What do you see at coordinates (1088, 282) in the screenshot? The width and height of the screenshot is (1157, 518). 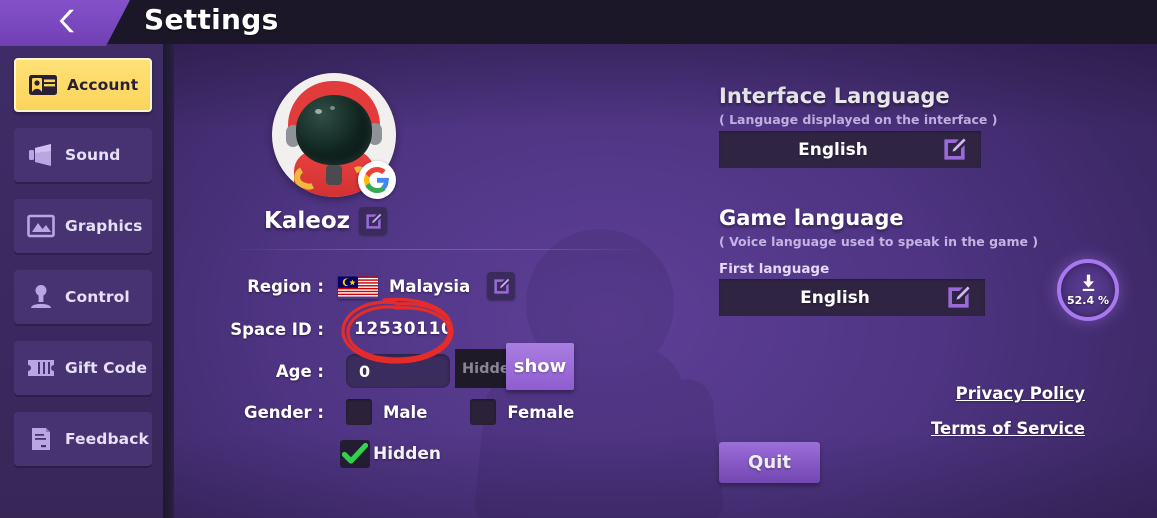 I see `download-arrow-icon` at bounding box center [1088, 282].